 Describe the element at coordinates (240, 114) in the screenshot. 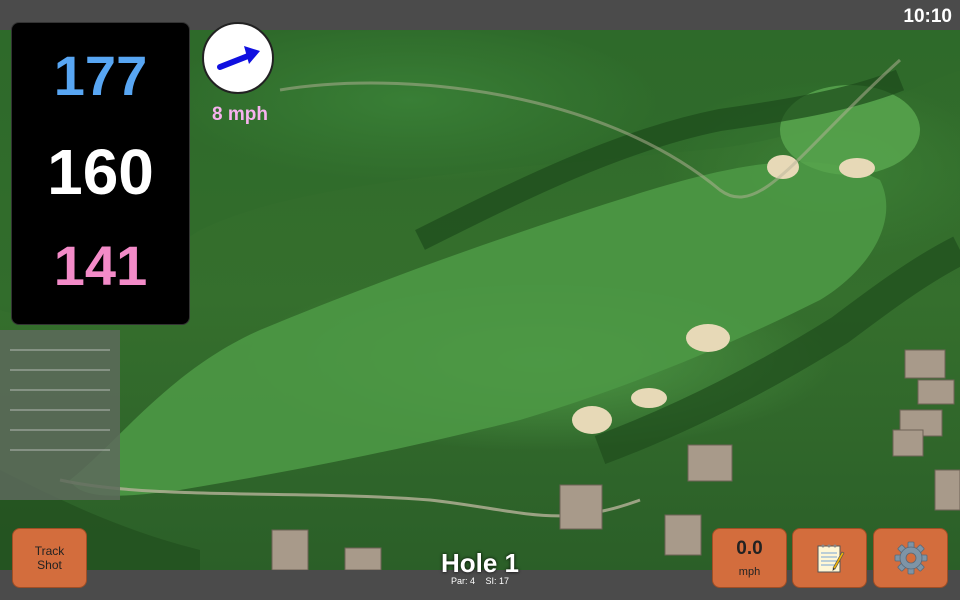

I see `wind-speed-label: 8 mph` at that location.